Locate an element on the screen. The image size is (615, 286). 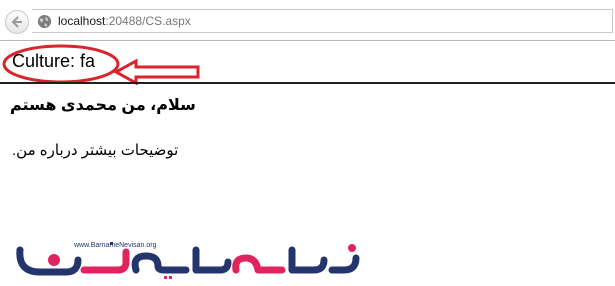
globe-icon is located at coordinates (44, 21).